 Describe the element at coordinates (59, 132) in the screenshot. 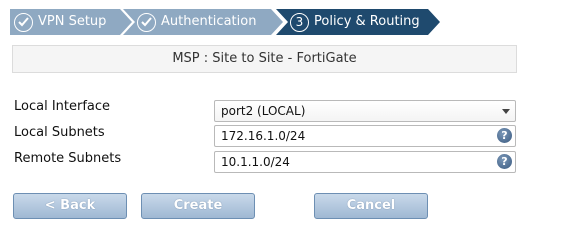

I see `local-subnets-label: Local Subnets` at that location.